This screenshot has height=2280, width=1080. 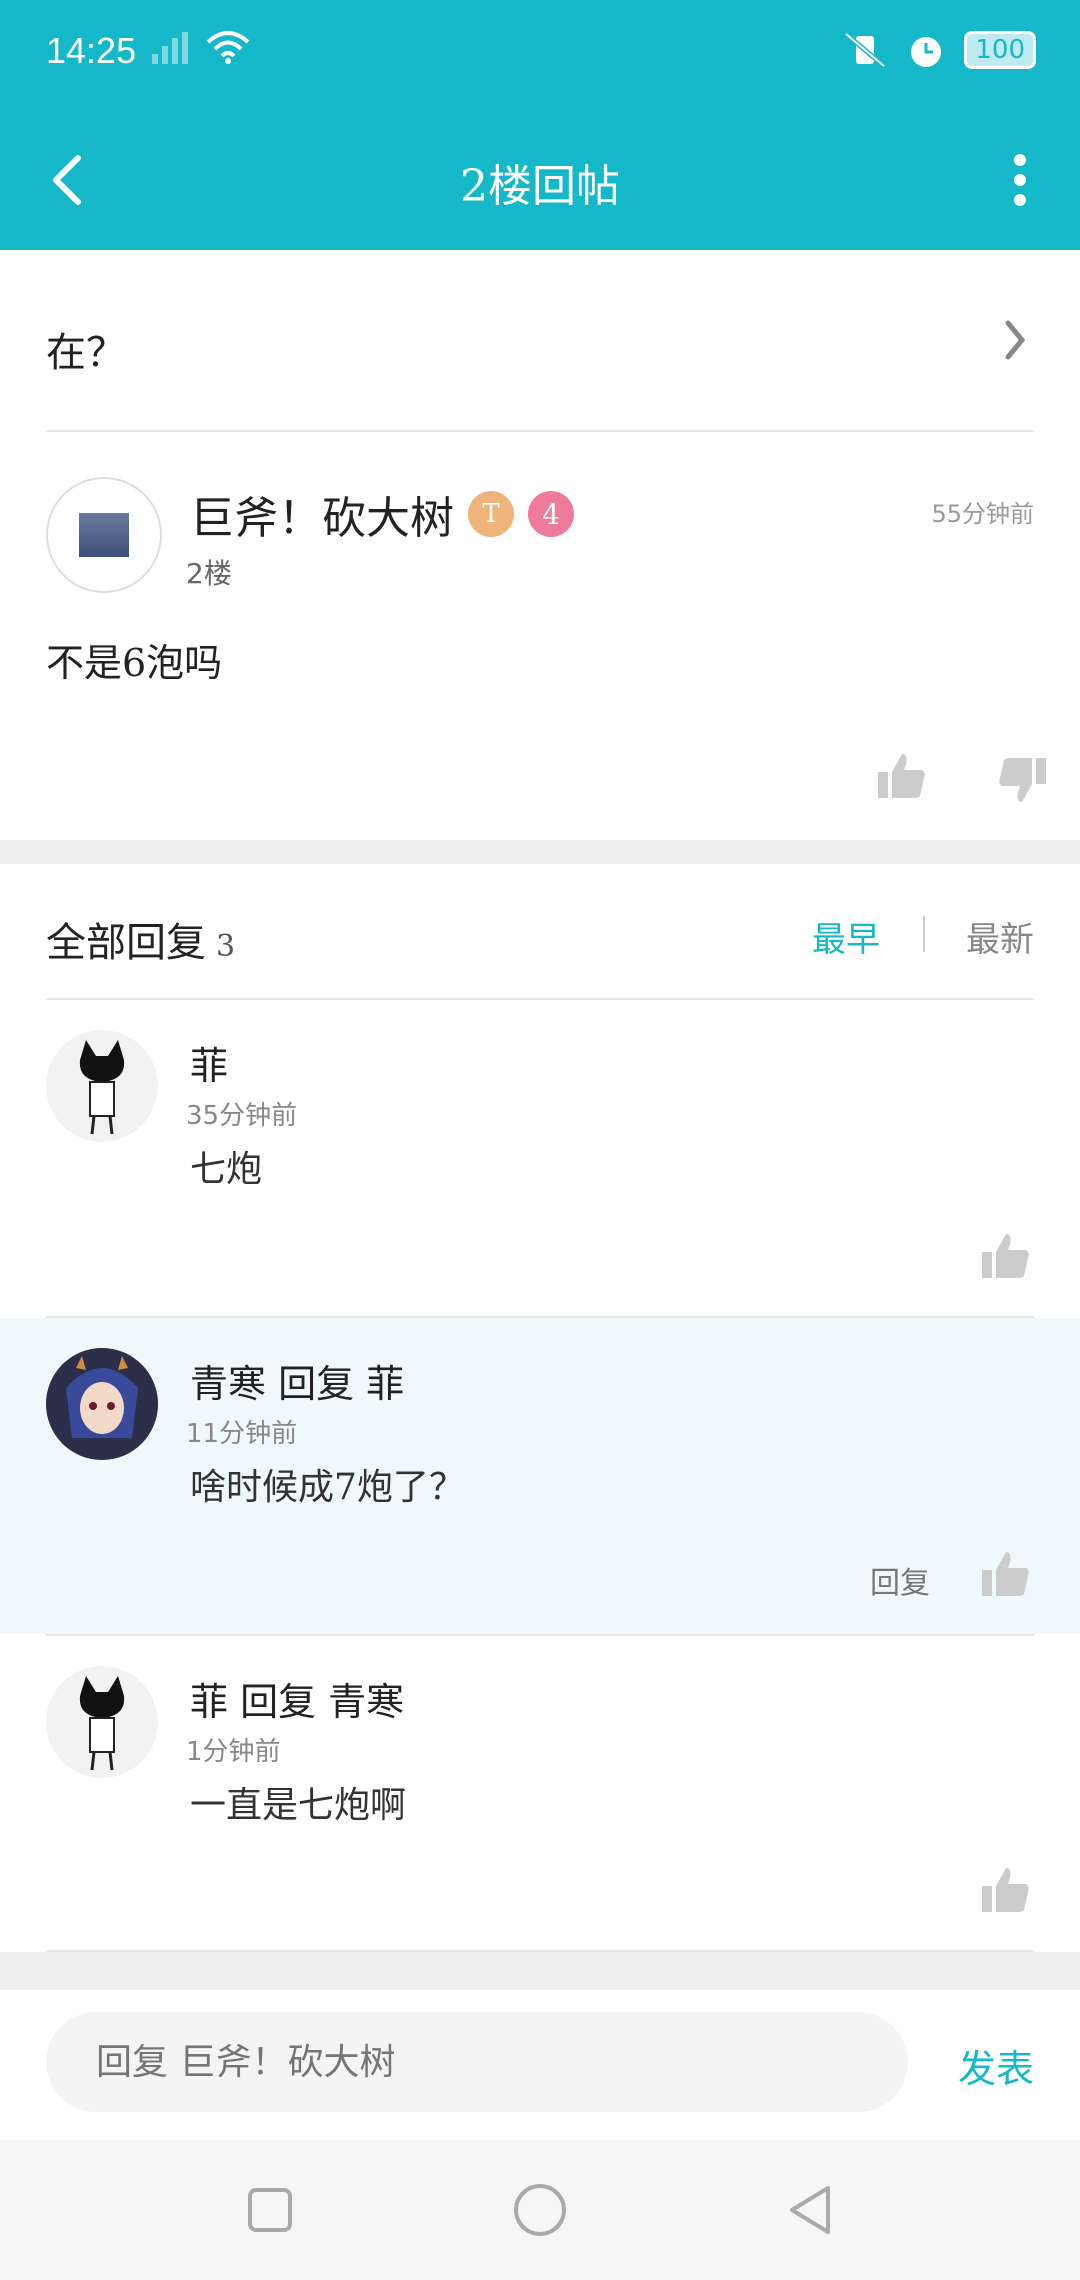 I want to click on reply-item: 菲 回复 青寒 1分钟前 一直是七炮啊, so click(x=540, y=1794).